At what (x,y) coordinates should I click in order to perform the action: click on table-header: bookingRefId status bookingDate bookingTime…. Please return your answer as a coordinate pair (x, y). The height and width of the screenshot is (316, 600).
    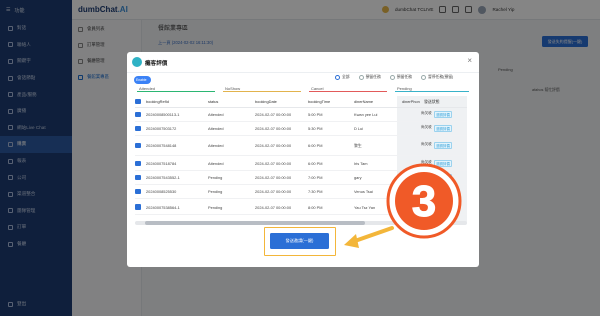
    Looking at the image, I should click on (301, 102).